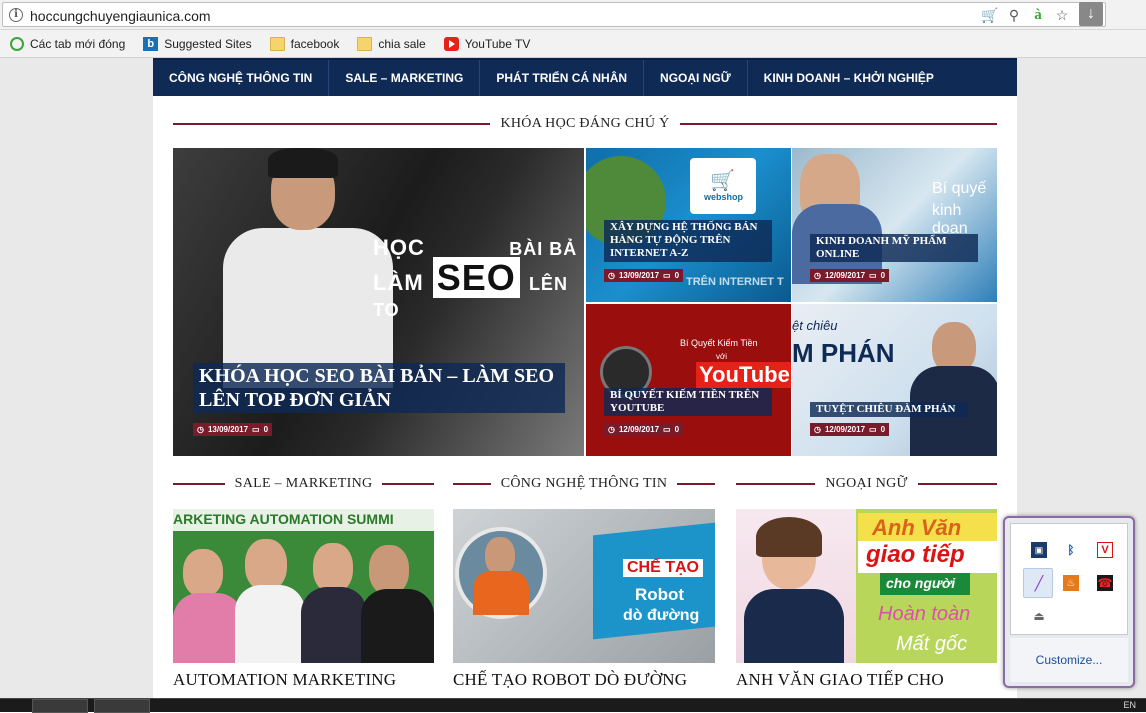  What do you see at coordinates (843, 353) in the screenshot?
I see `tile-image-text: M PHÁN` at bounding box center [843, 353].